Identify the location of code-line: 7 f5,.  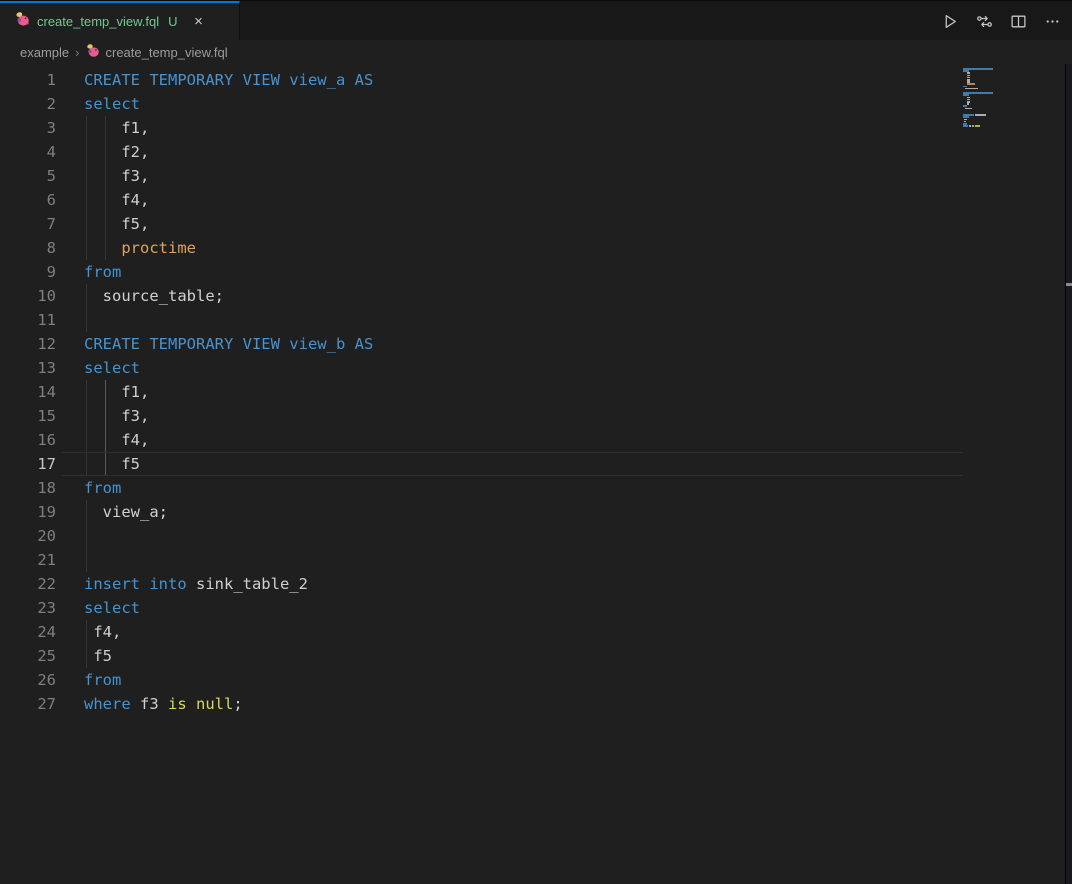
(532, 224).